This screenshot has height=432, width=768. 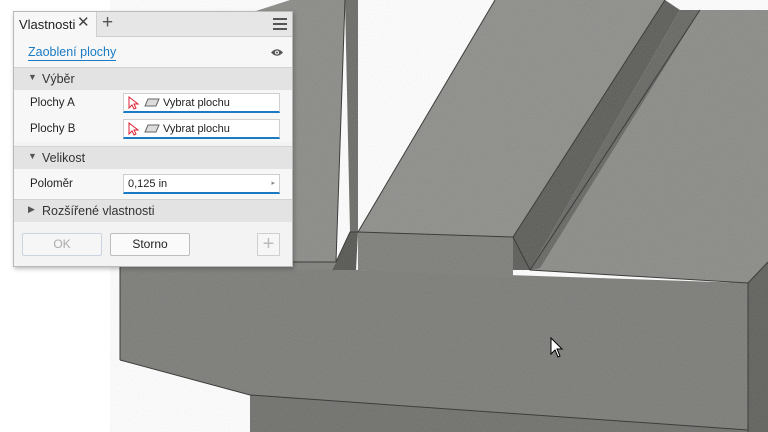 What do you see at coordinates (83, 23) in the screenshot?
I see `close-icon: ✕` at bounding box center [83, 23].